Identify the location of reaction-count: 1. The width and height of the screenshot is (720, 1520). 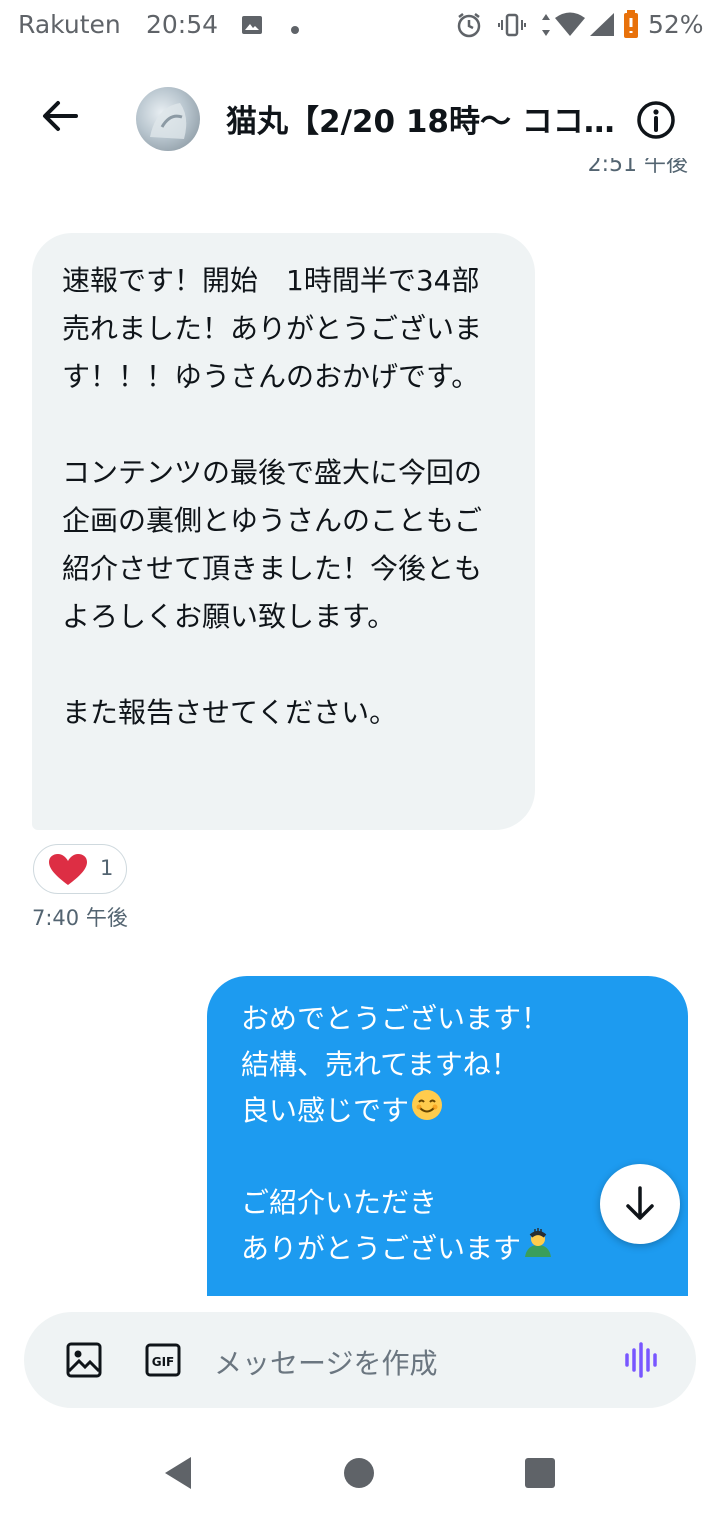
(107, 868).